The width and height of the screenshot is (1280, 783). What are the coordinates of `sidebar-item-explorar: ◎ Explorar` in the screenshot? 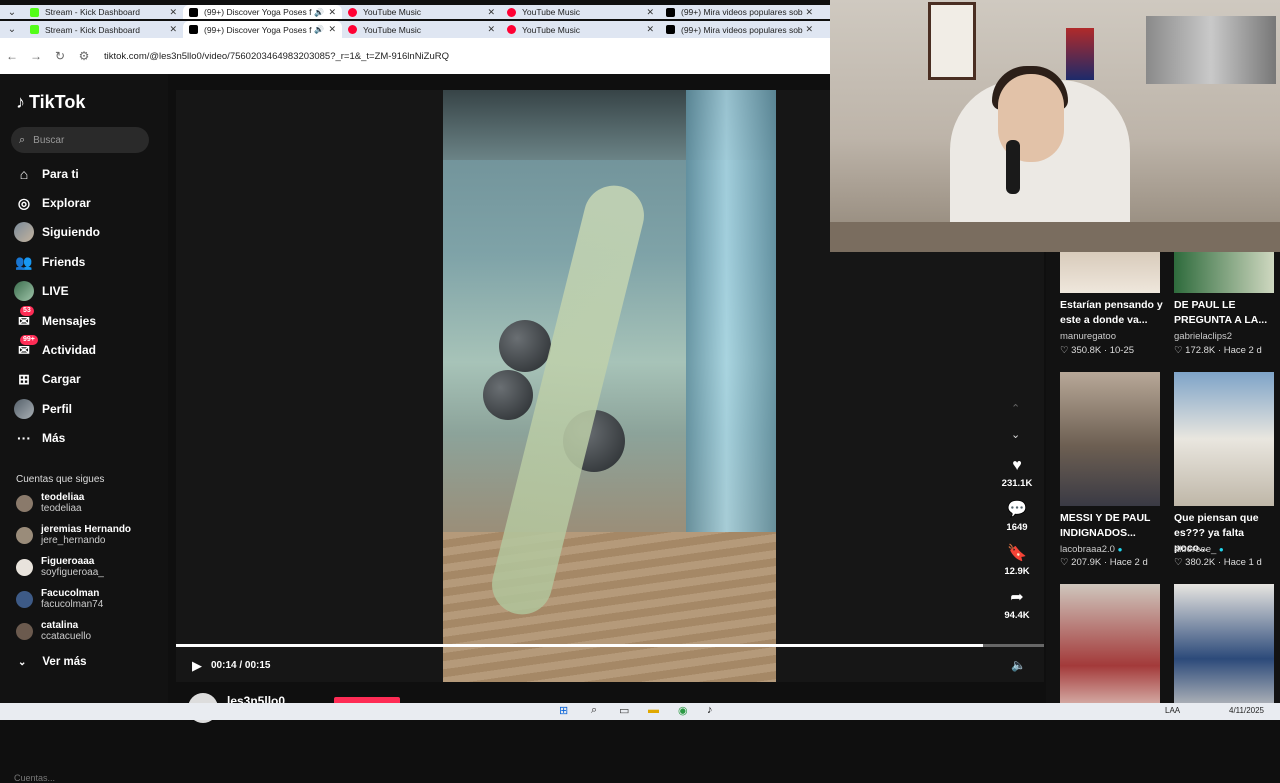 It's located at (52, 203).